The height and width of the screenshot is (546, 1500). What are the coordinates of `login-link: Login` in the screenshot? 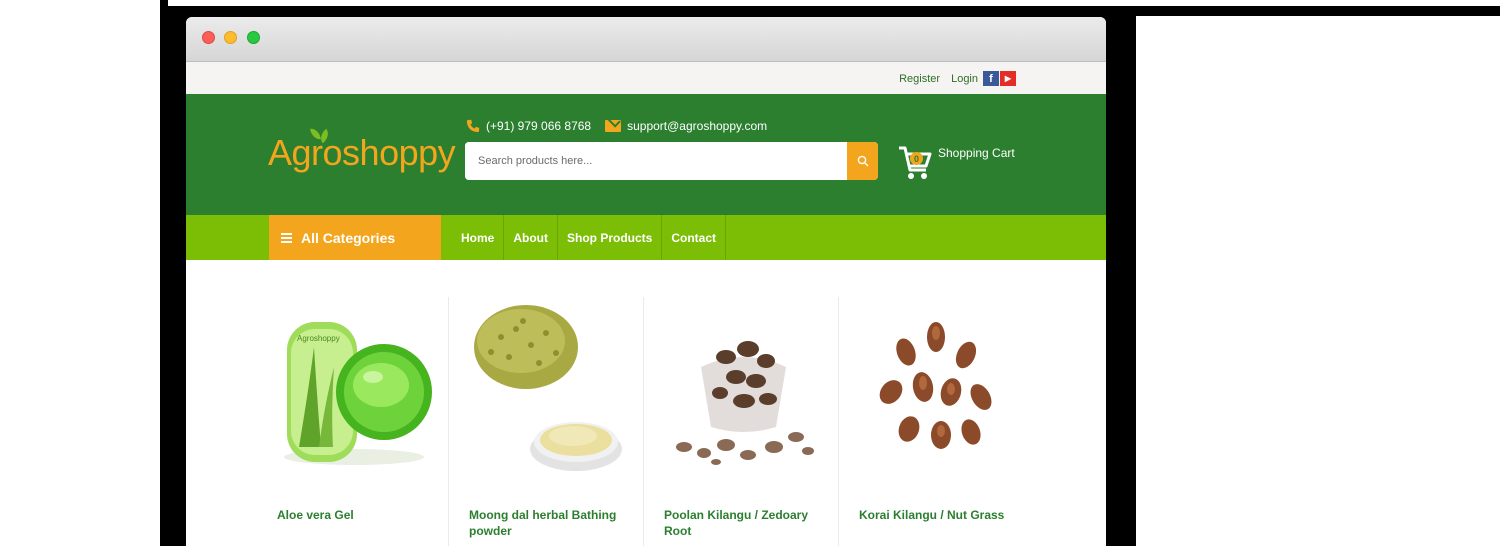 It's located at (964, 79).